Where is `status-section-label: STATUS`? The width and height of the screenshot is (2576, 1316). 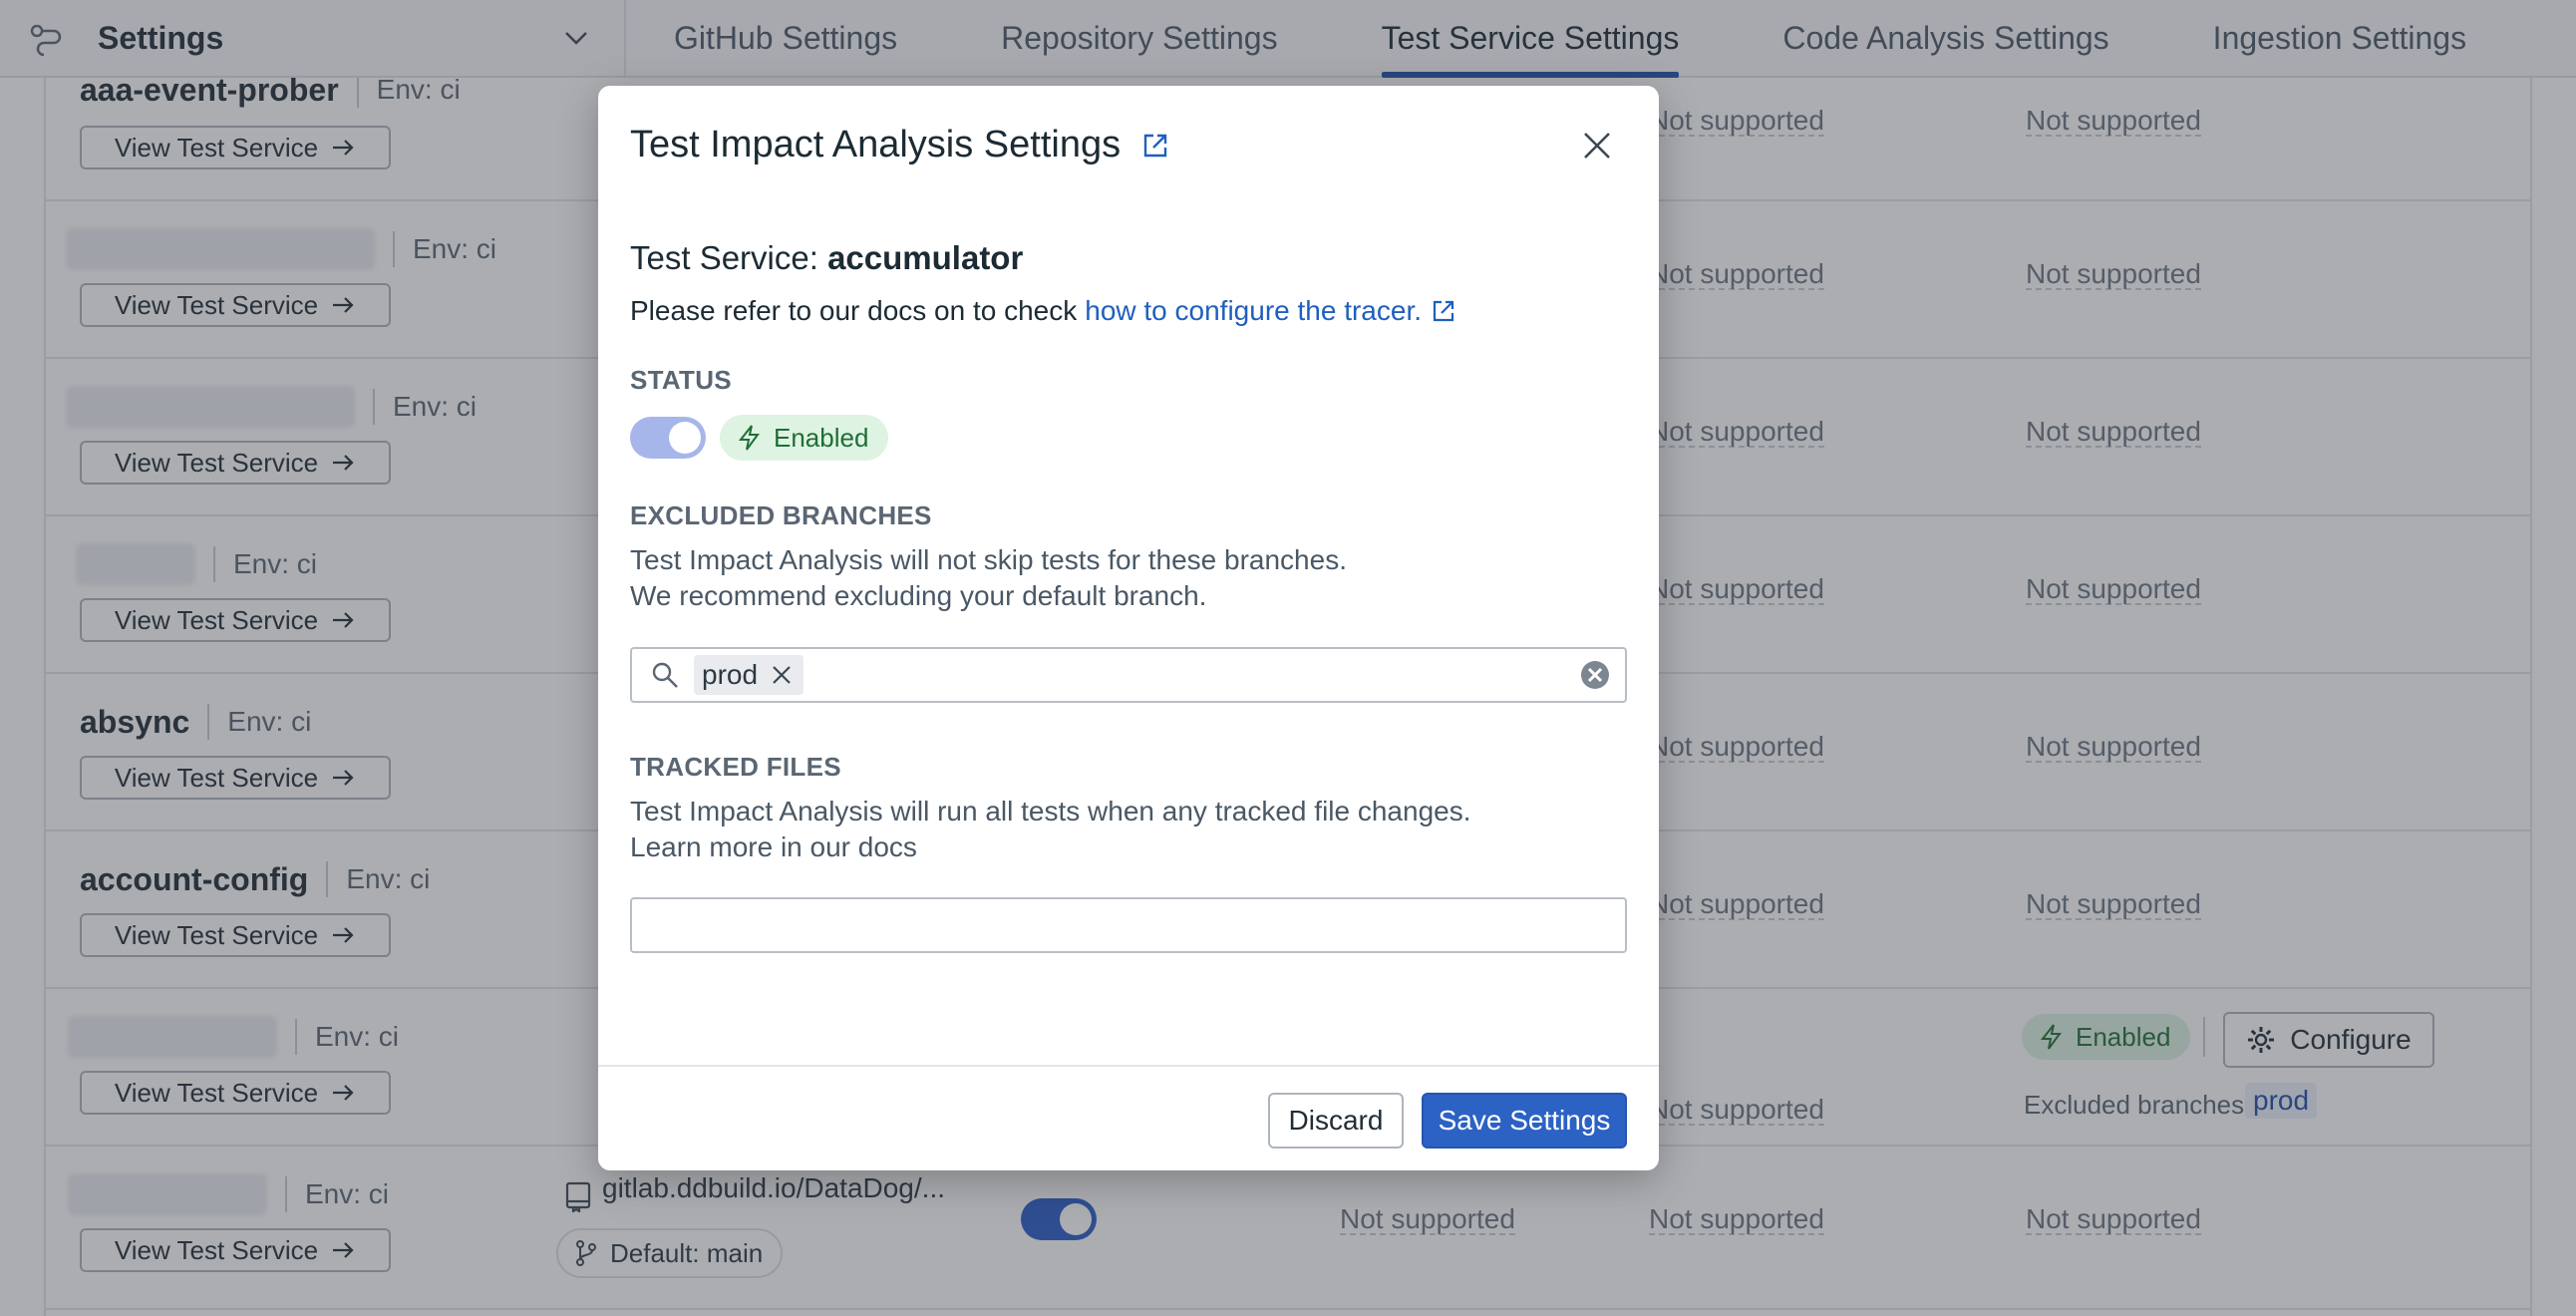
status-section-label: STATUS is located at coordinates (681, 380).